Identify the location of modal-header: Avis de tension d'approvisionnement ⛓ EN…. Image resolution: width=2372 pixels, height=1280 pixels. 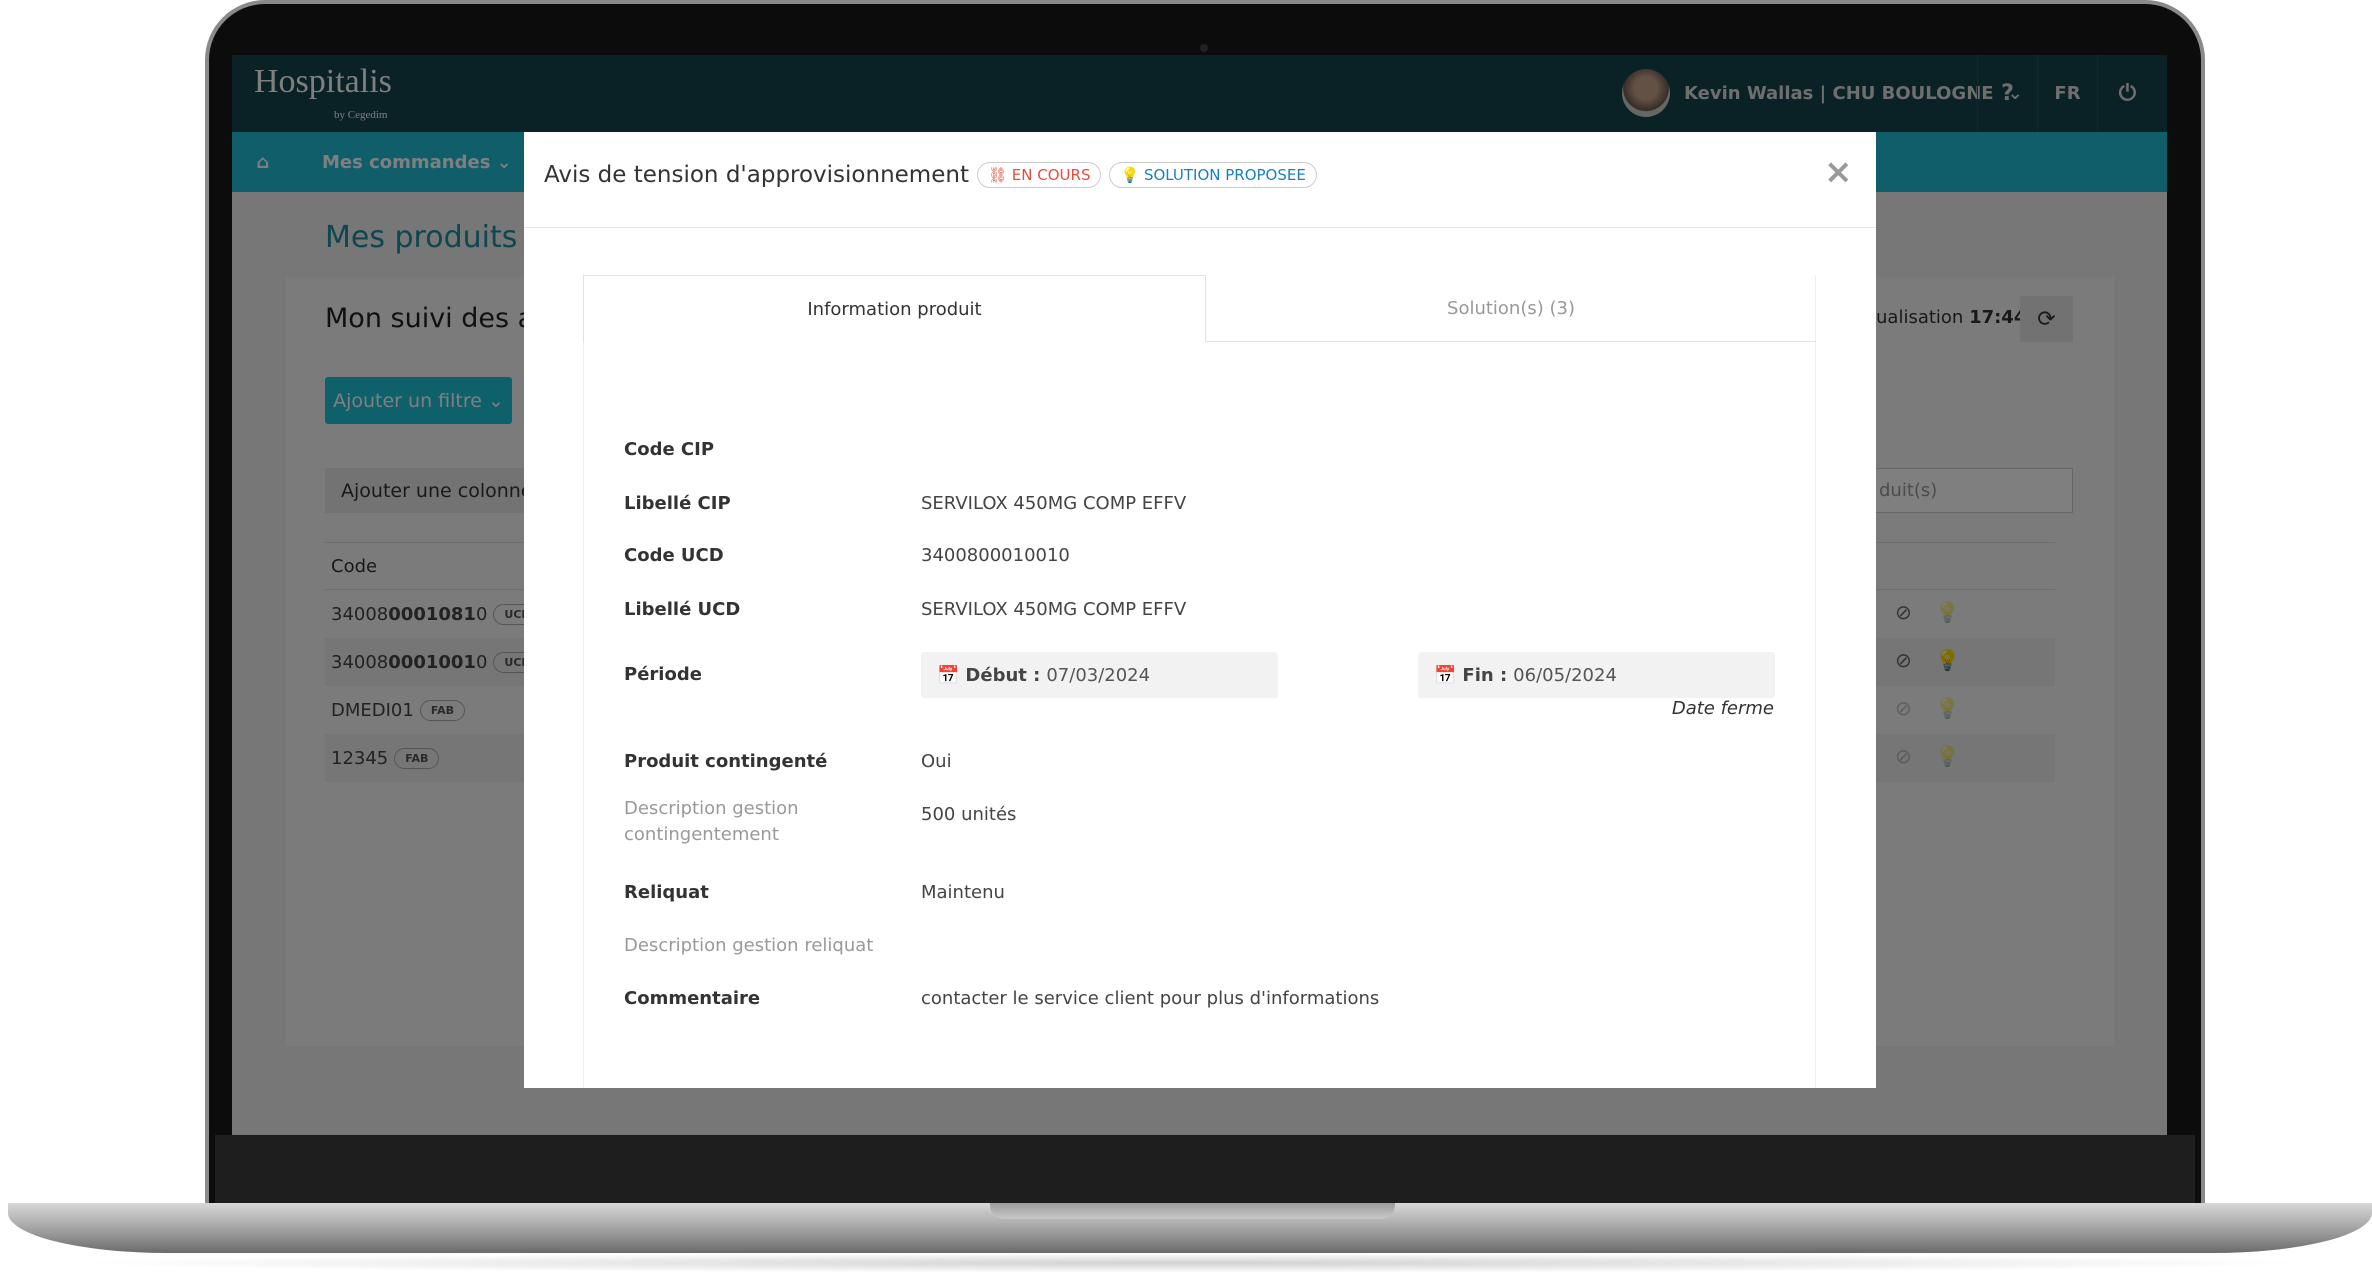
(930, 175).